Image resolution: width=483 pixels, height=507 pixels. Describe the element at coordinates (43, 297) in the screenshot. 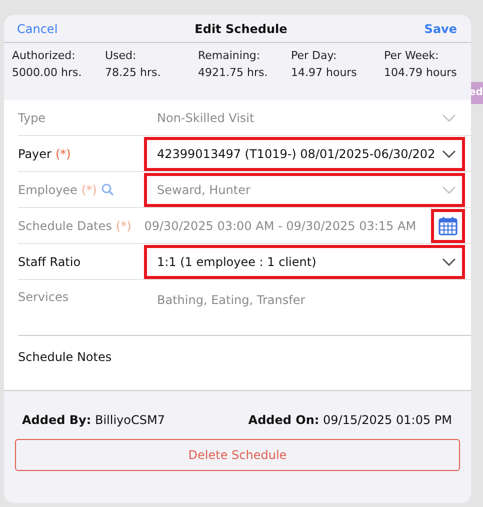

I see `field-label: Services` at that location.